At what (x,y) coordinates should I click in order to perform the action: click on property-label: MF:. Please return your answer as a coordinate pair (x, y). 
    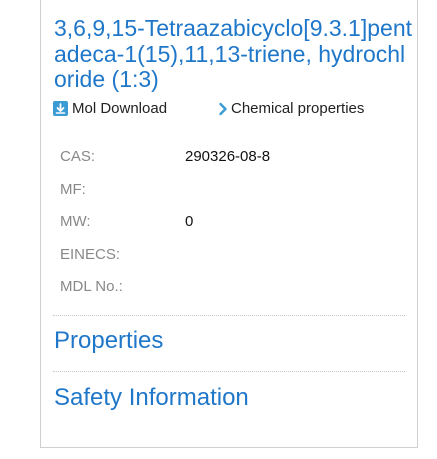
    Looking at the image, I should click on (73, 189).